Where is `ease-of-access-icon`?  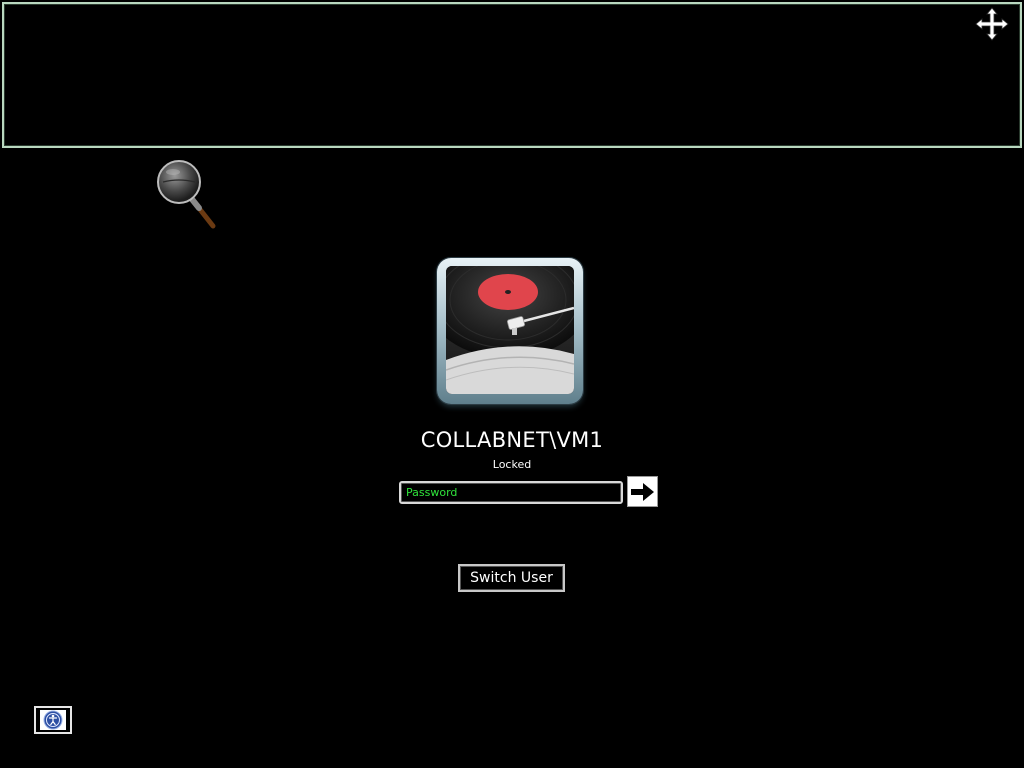 ease-of-access-icon is located at coordinates (53, 720).